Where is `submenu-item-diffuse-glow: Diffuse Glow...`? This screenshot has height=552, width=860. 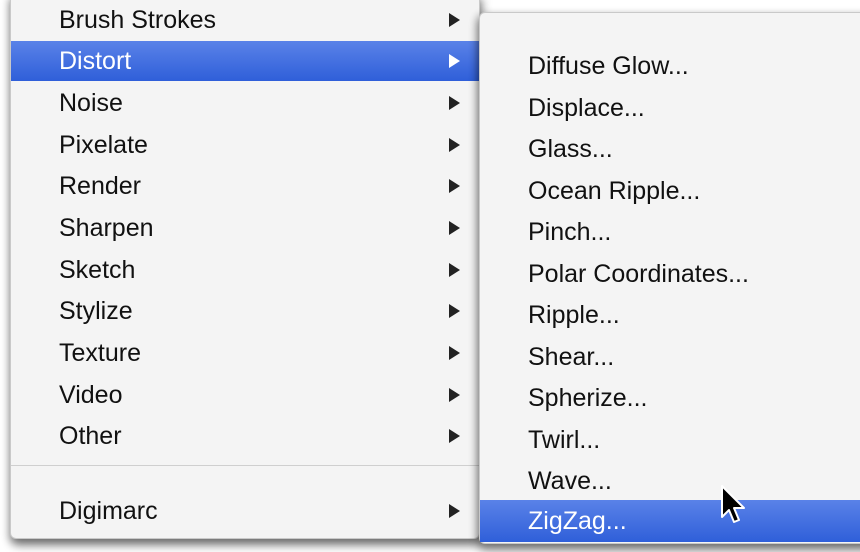
submenu-item-diffuse-glow: Diffuse Glow... is located at coordinates (670, 66).